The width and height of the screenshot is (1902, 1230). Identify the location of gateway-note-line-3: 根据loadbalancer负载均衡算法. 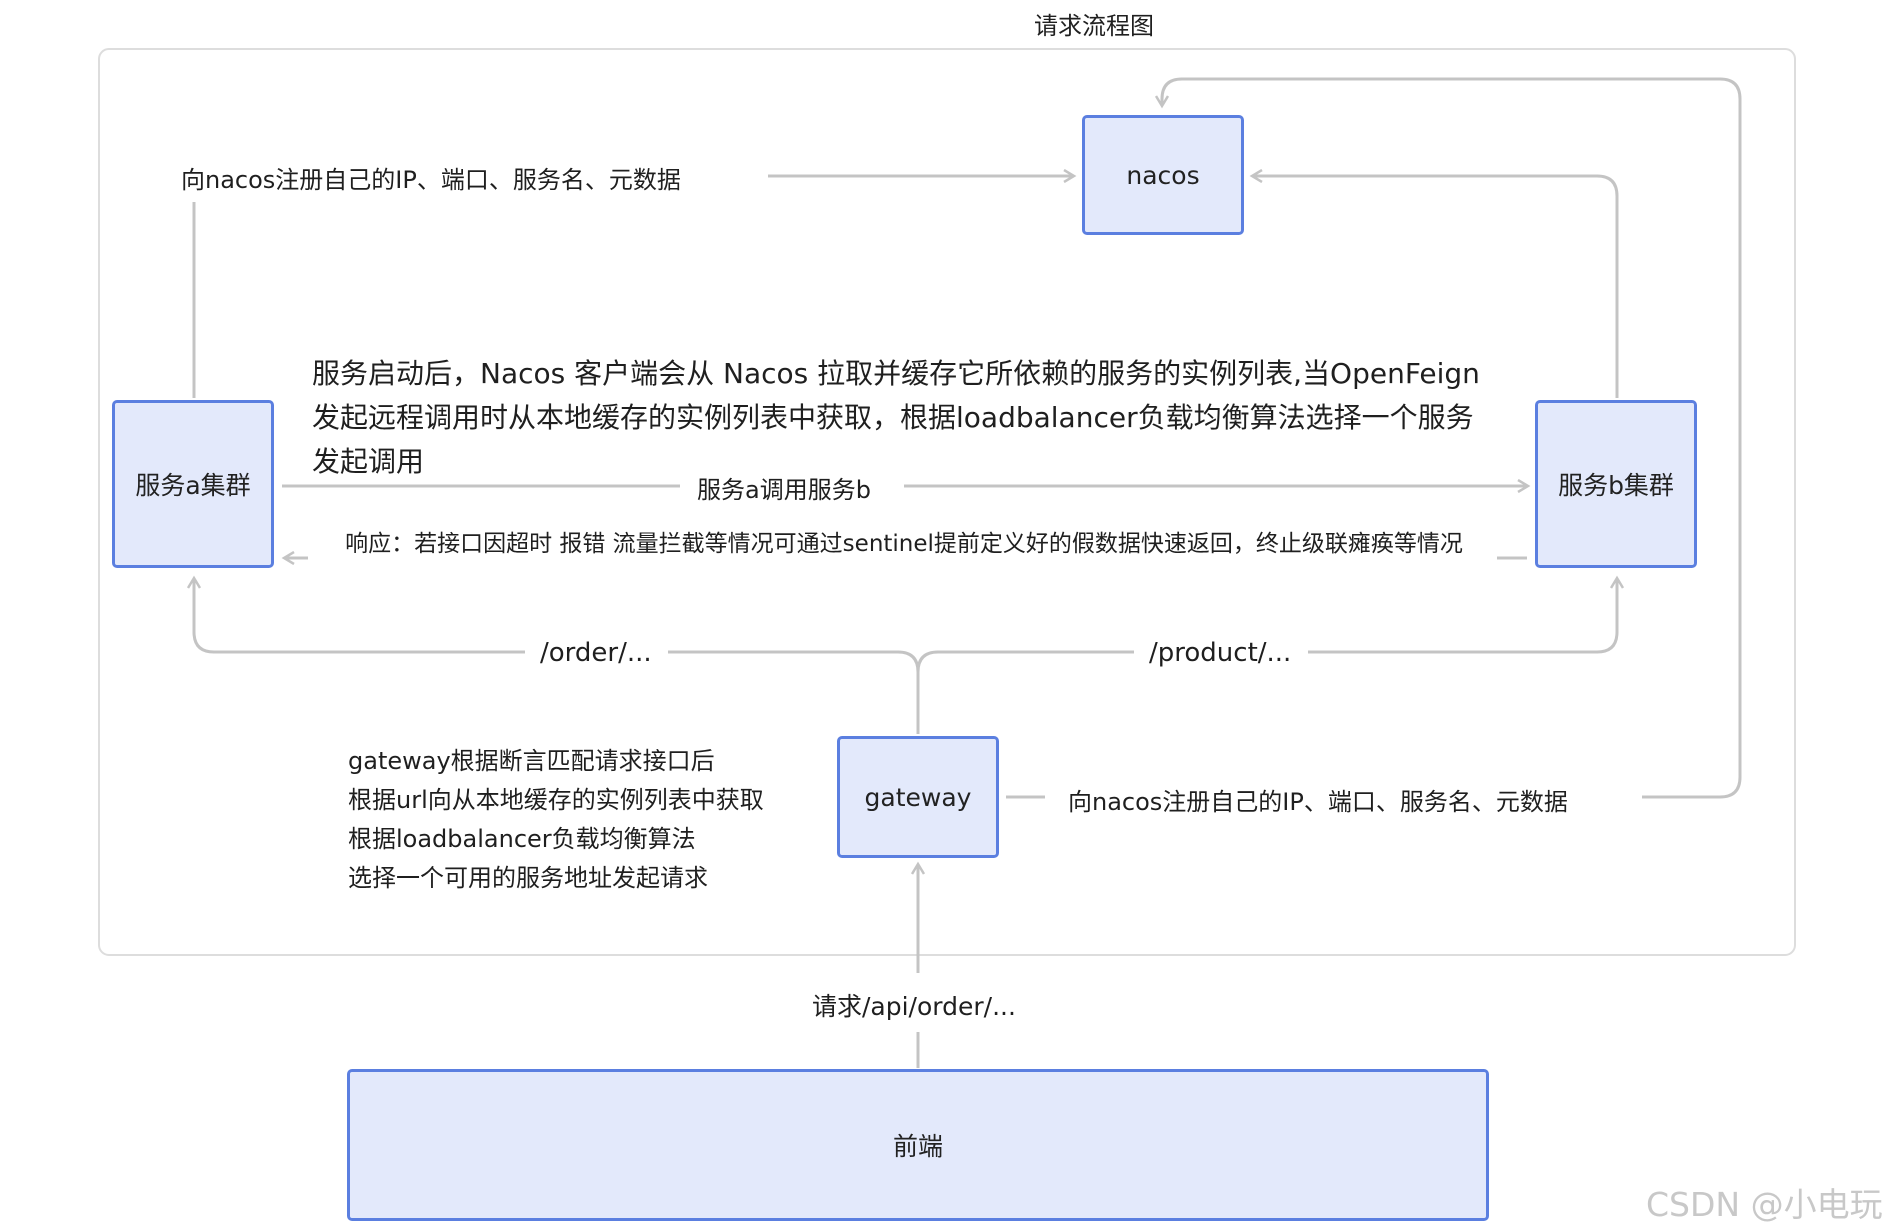
(522, 836).